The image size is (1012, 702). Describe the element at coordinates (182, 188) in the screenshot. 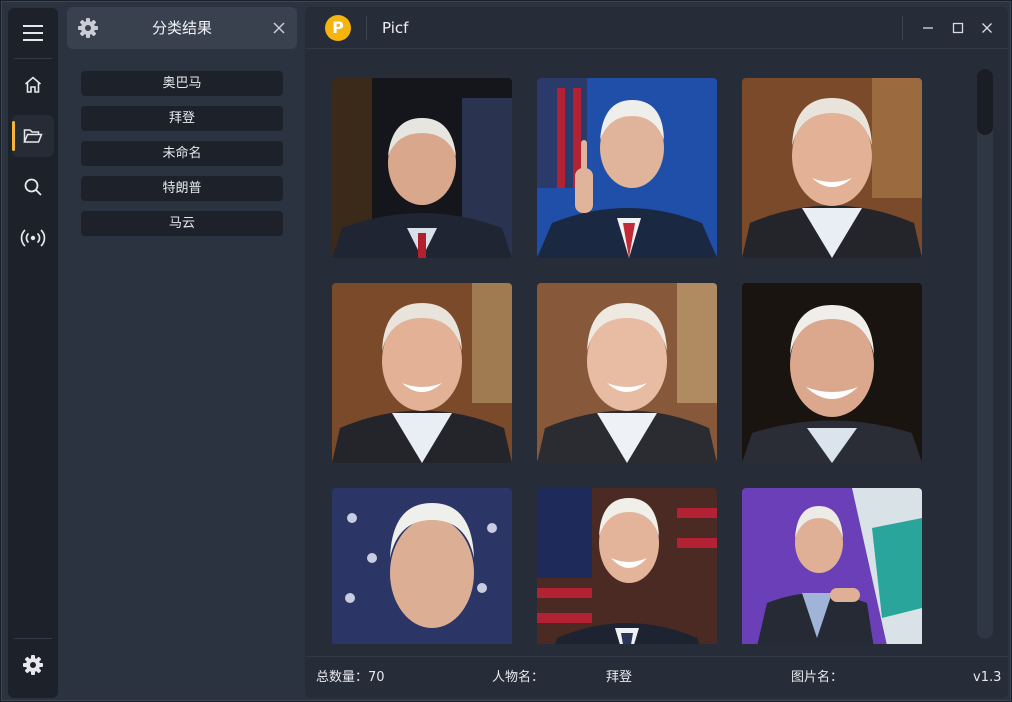

I see `category-button: 特朗普` at that location.